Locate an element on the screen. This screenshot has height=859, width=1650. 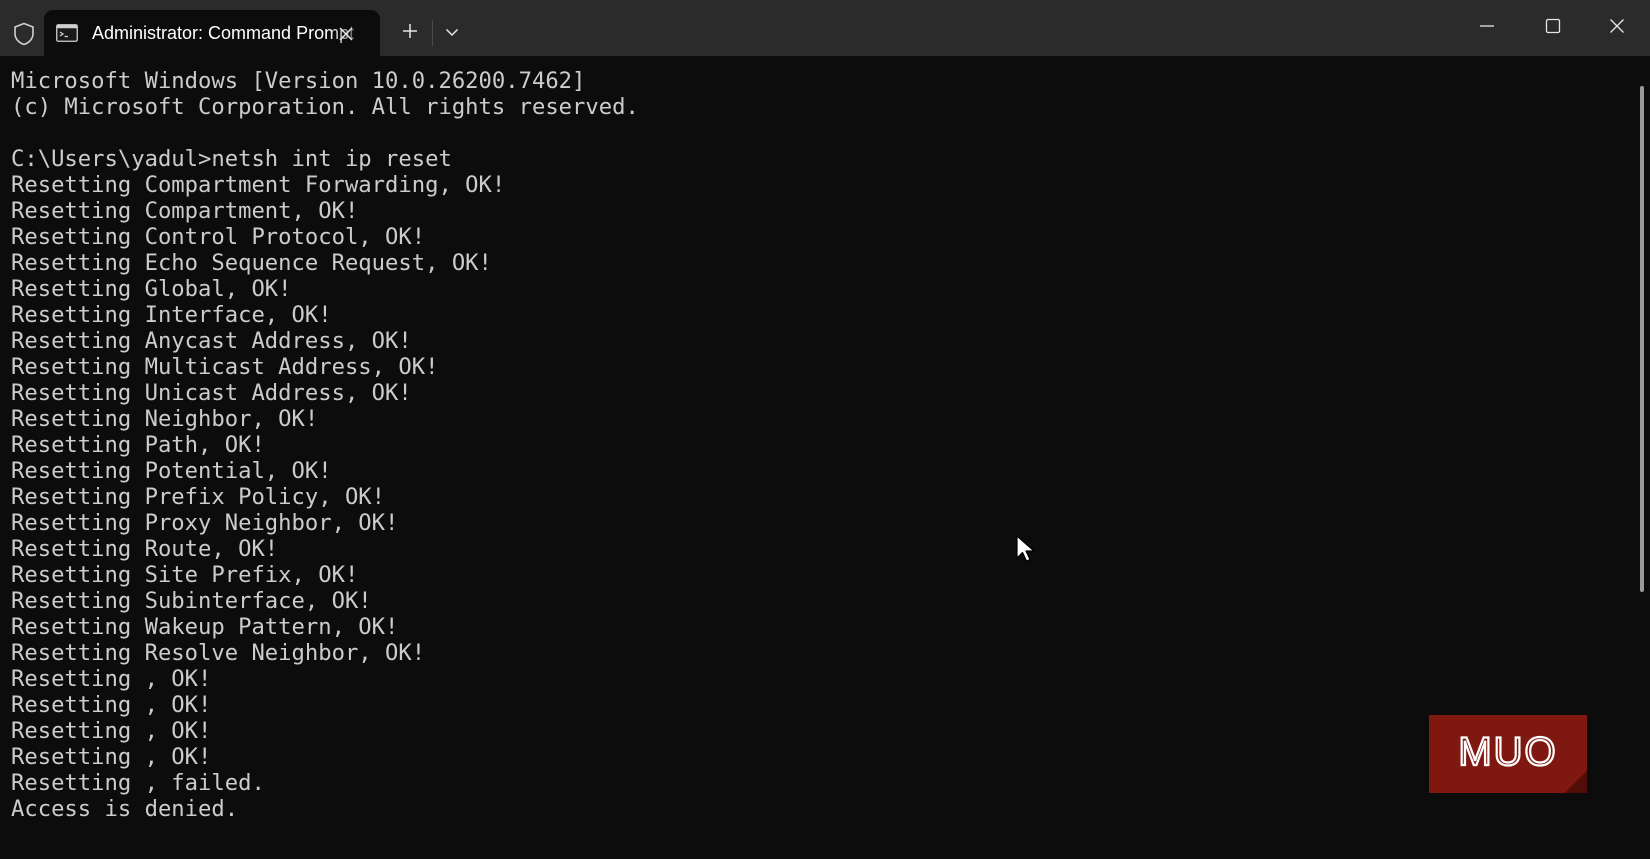
title-bar: Administrator: Command Prompt is located at coordinates (825, 28).